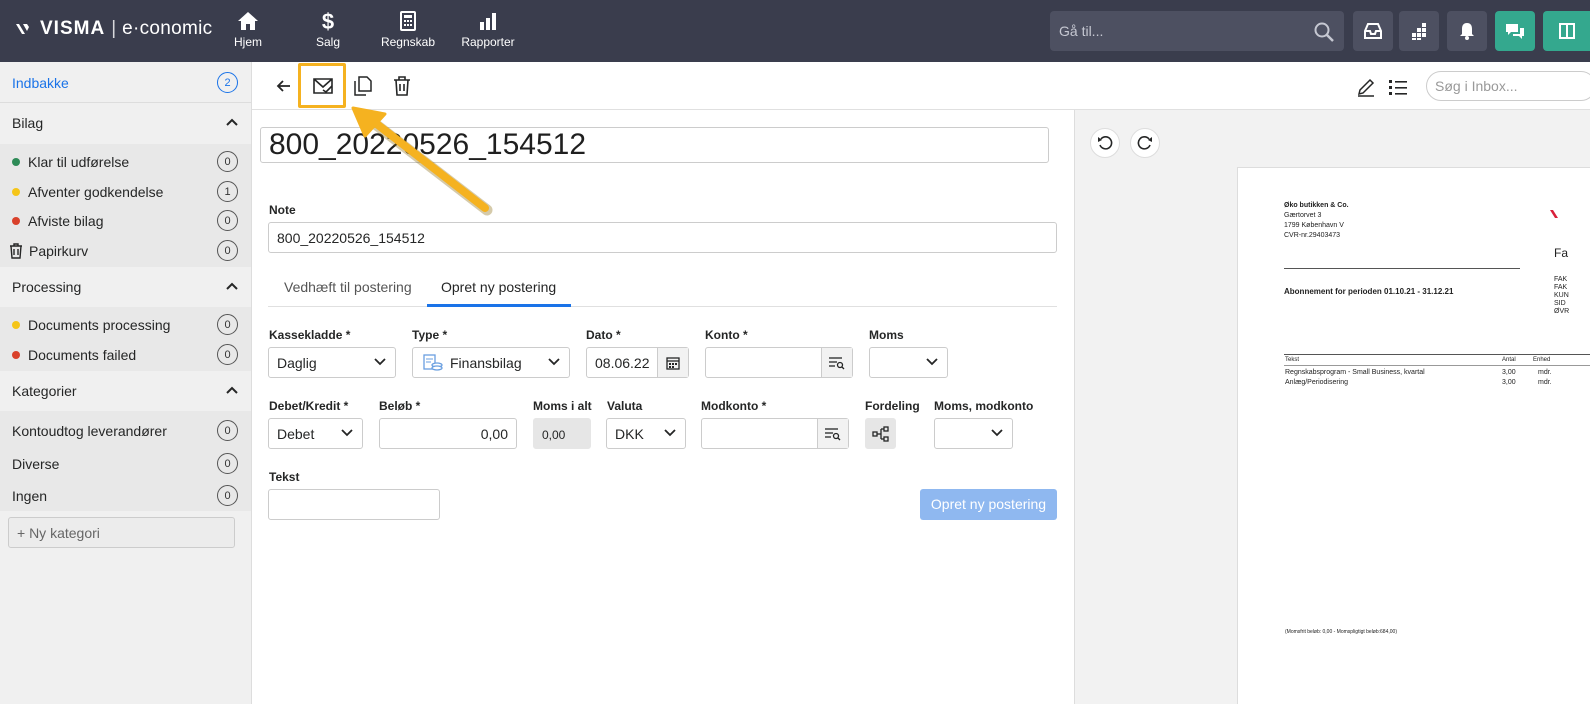 The image size is (1590, 704). I want to click on tab-vedhaeft: Vedhæft til postering, so click(348, 287).